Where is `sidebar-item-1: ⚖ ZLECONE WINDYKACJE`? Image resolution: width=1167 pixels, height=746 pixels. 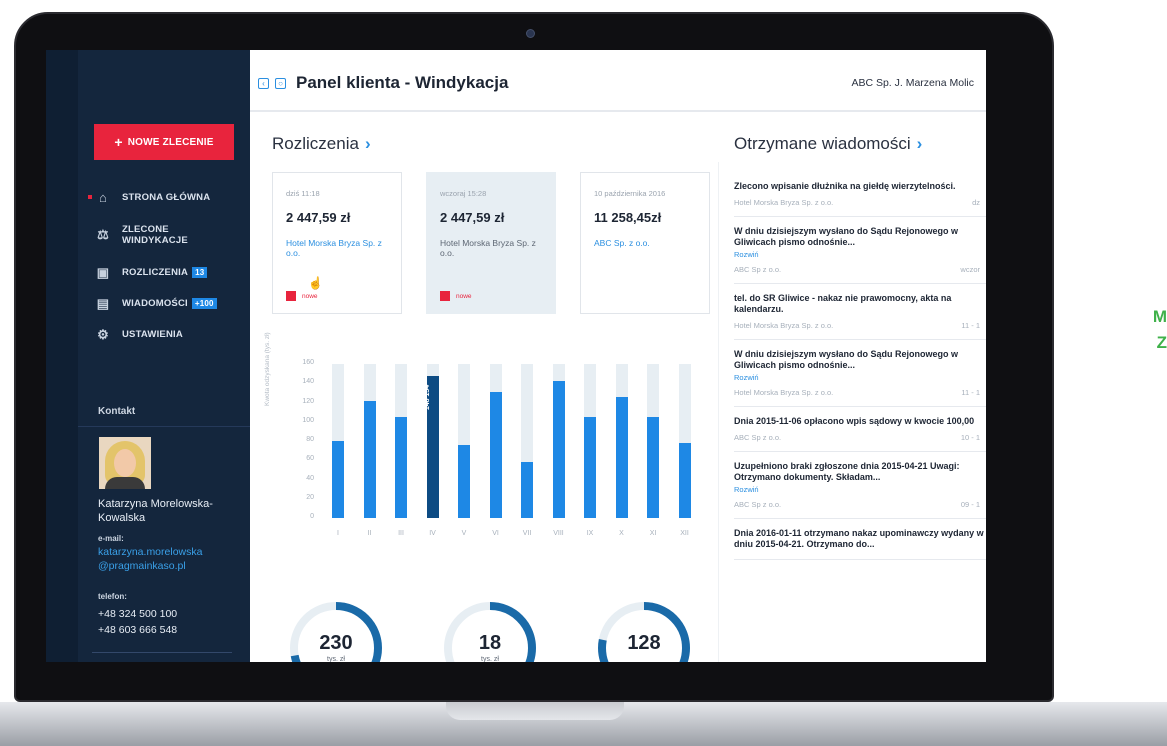 sidebar-item-1: ⚖ ZLECONE WINDYKACJE is located at coordinates (170, 235).